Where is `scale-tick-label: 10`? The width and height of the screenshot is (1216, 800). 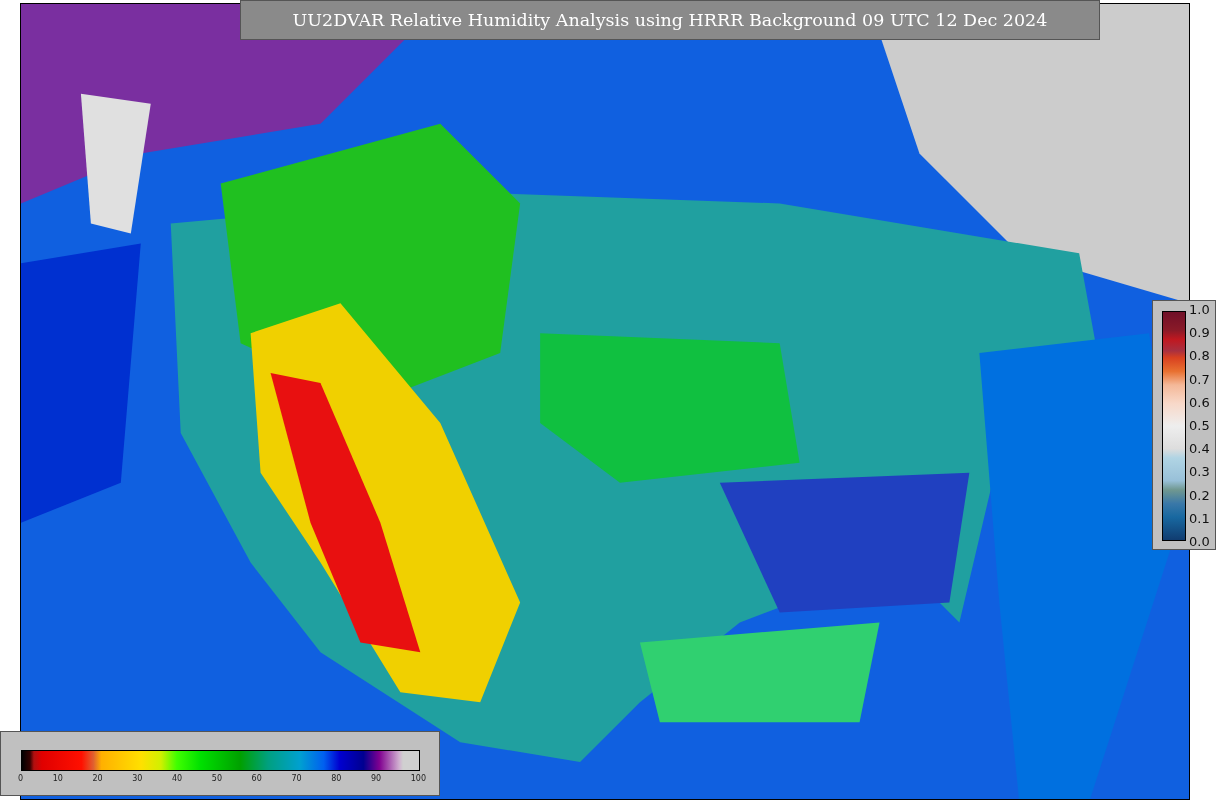
scale-tick-label: 10 is located at coordinates (57, 778).